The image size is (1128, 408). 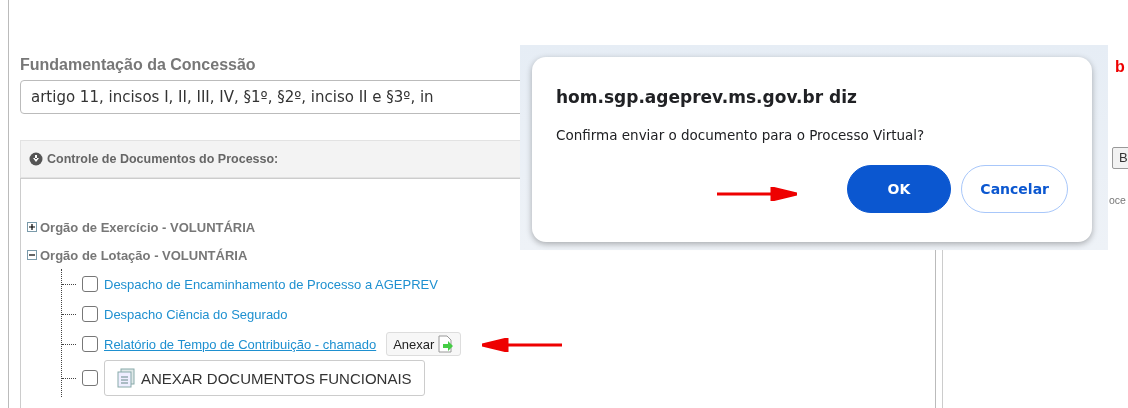 I want to click on document-link: Despacho Ciência do Segurado, so click(x=196, y=314).